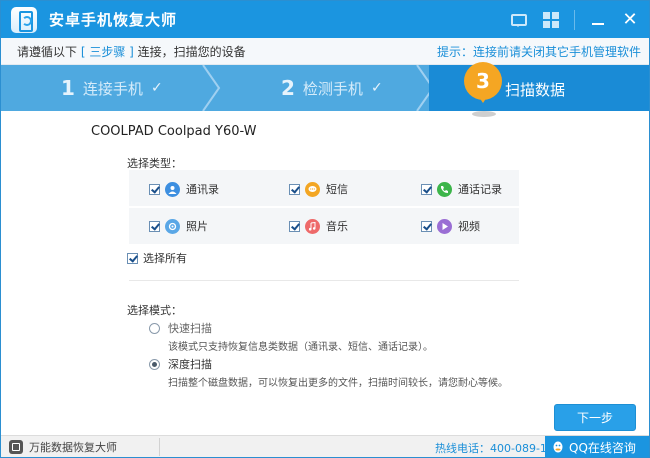 The image size is (650, 458). Describe the element at coordinates (154, 328) in the screenshot. I see `quick-scan-radio` at that location.